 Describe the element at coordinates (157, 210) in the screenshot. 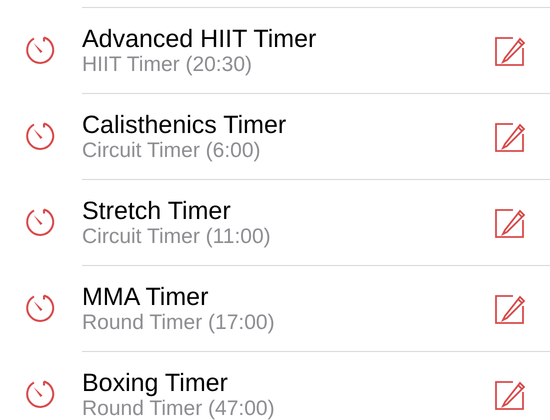

I see `timer-title: Stretch Timer` at that location.